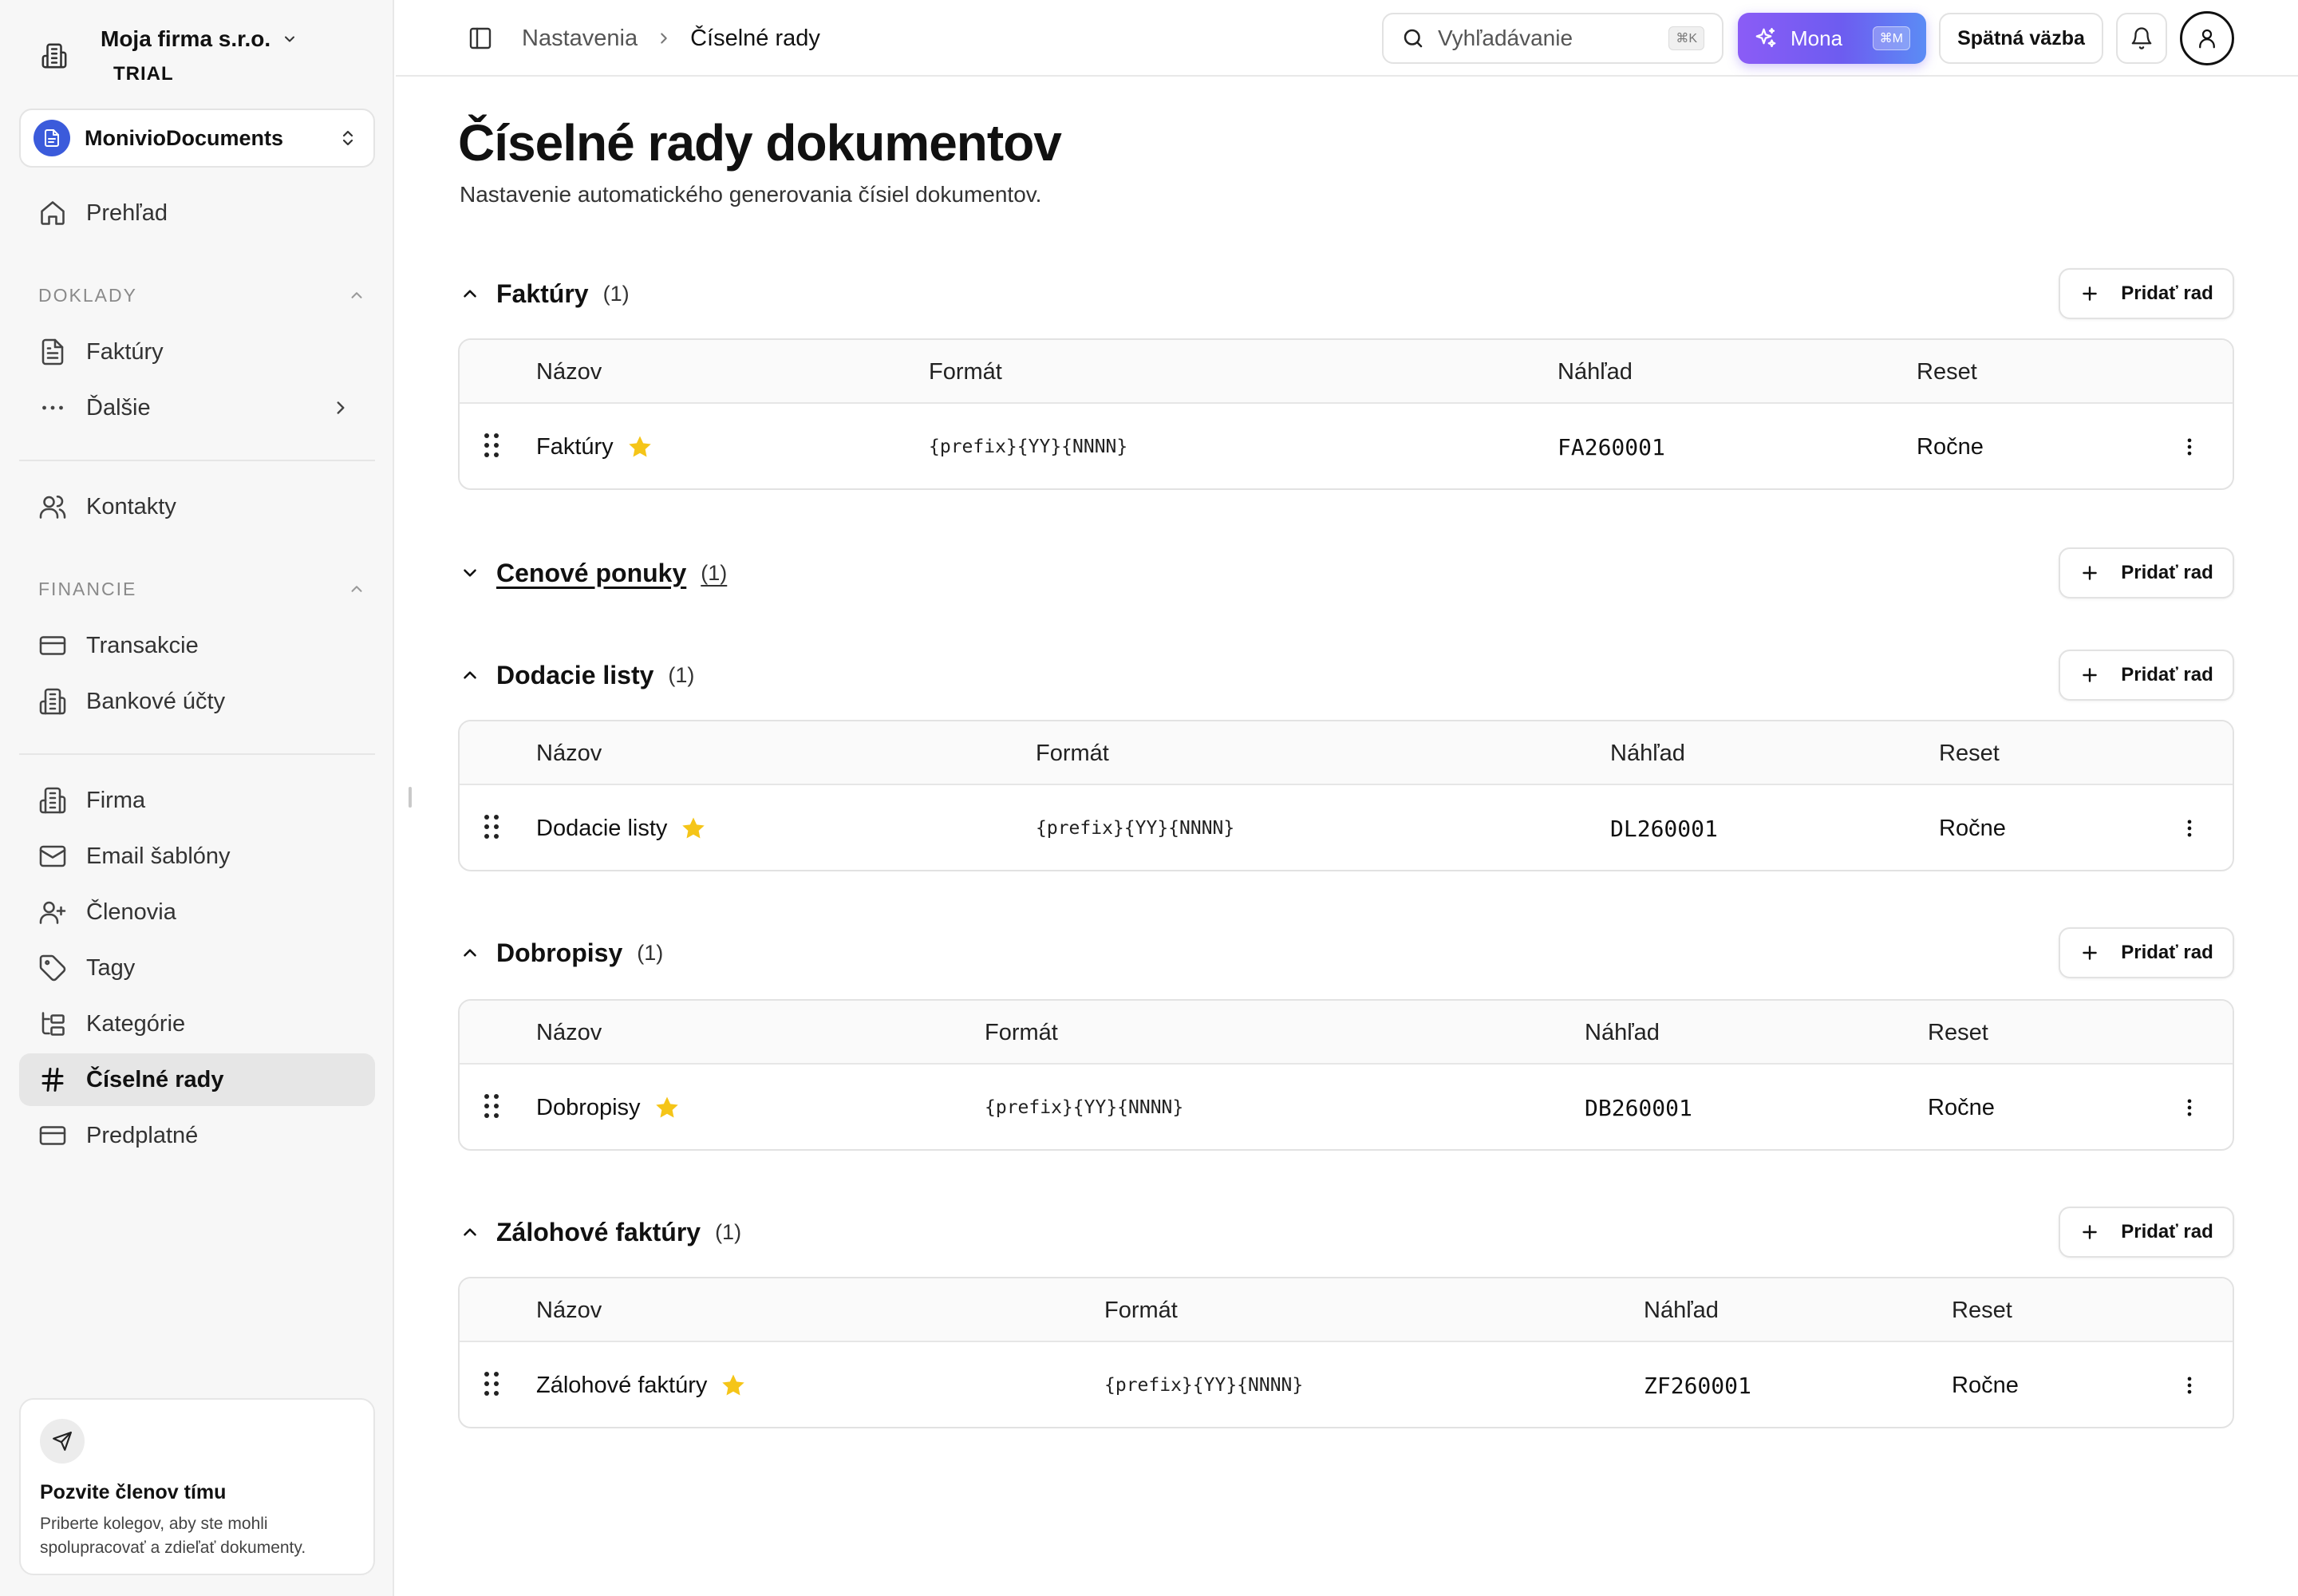 The width and height of the screenshot is (2298, 1596). I want to click on user-plus-icon, so click(53, 912).